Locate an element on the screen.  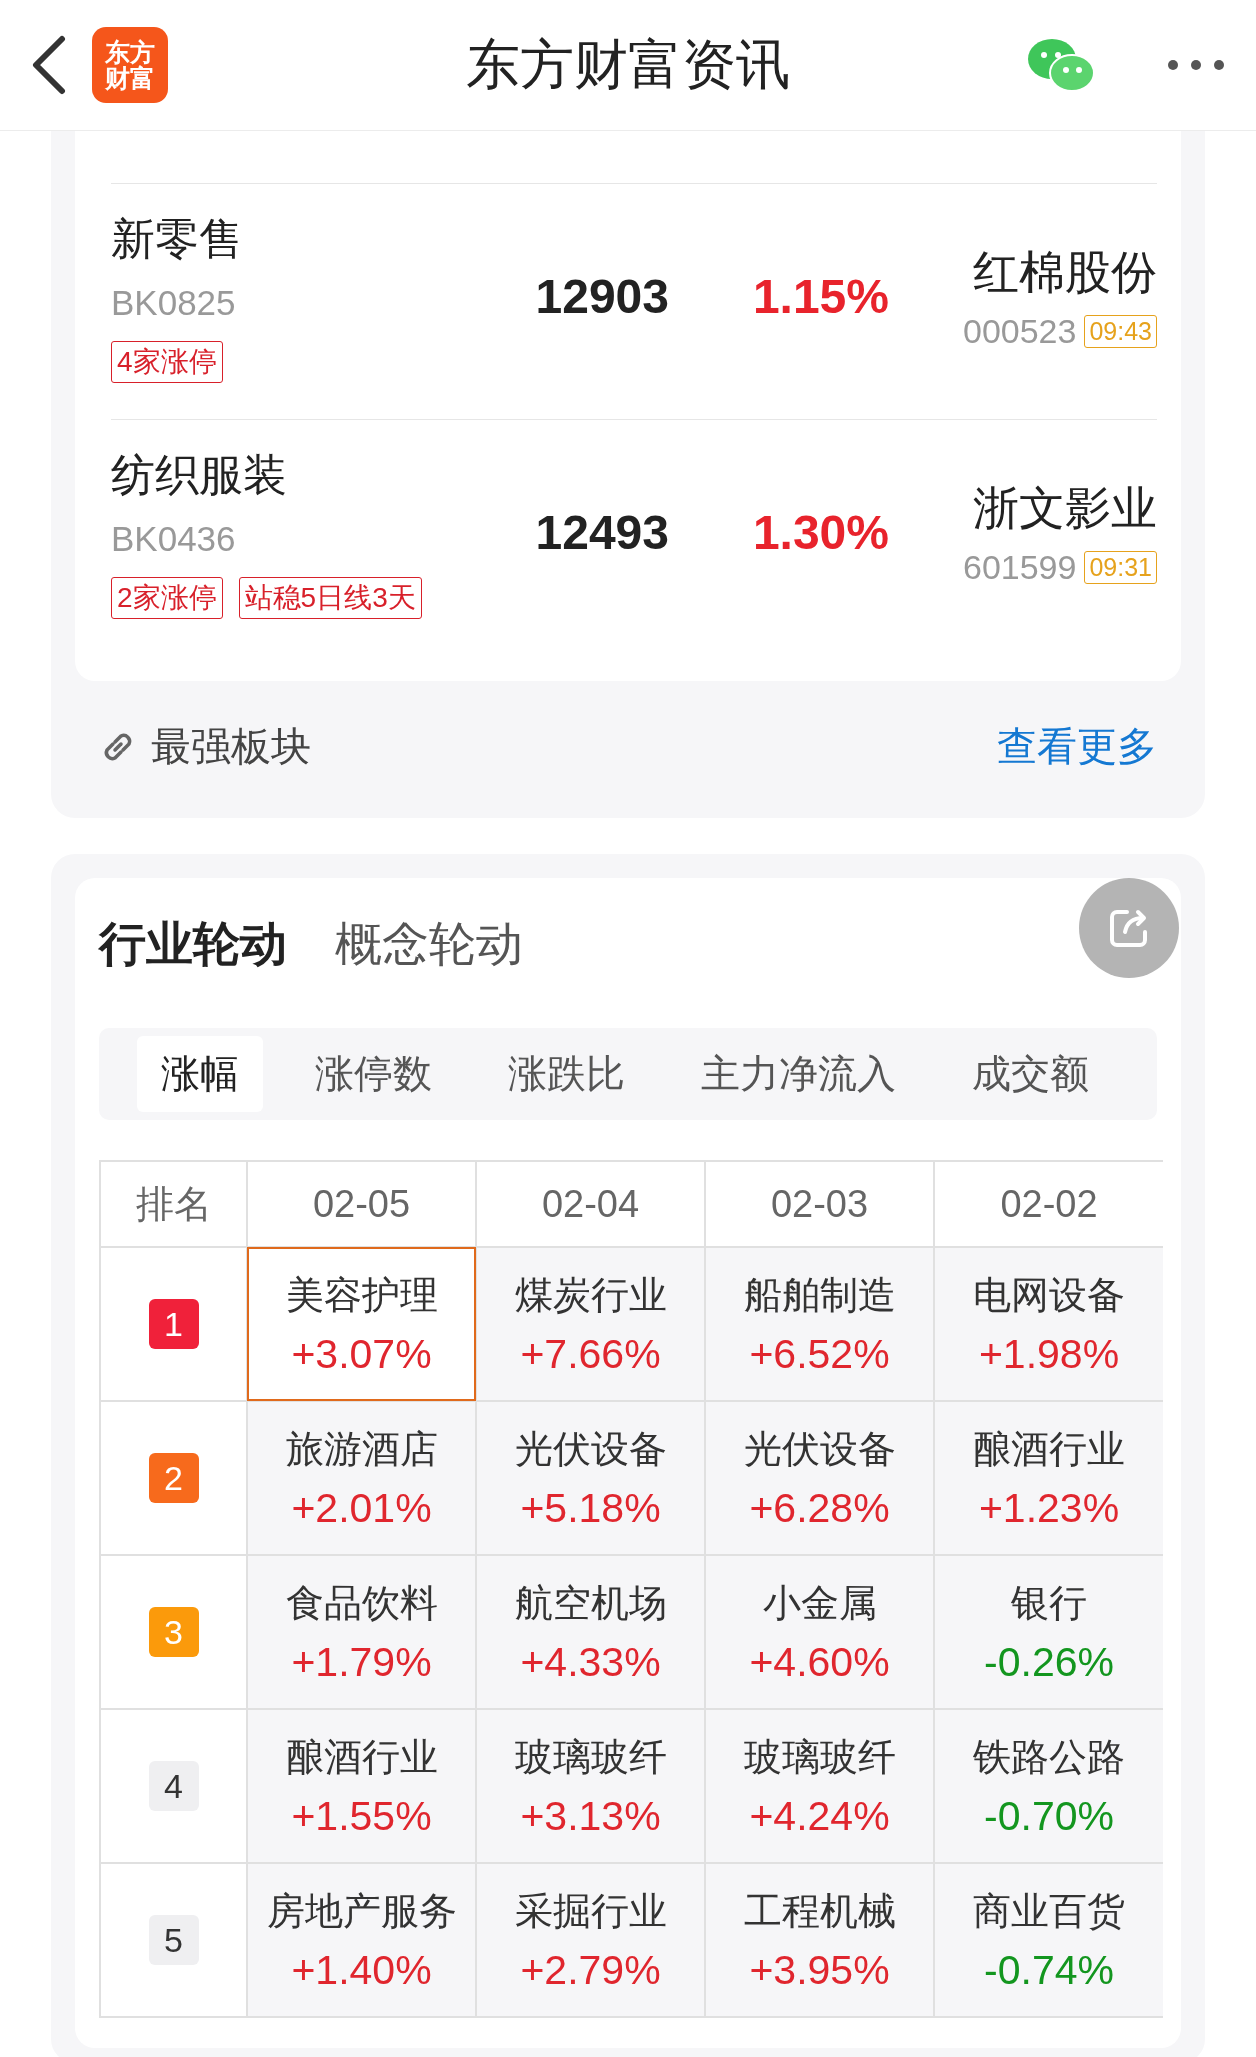
sector-value: 12903 is located at coordinates (601, 296).